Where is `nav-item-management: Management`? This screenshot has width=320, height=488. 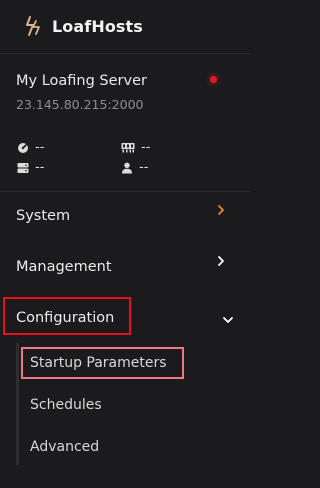 nav-item-management: Management is located at coordinates (64, 267).